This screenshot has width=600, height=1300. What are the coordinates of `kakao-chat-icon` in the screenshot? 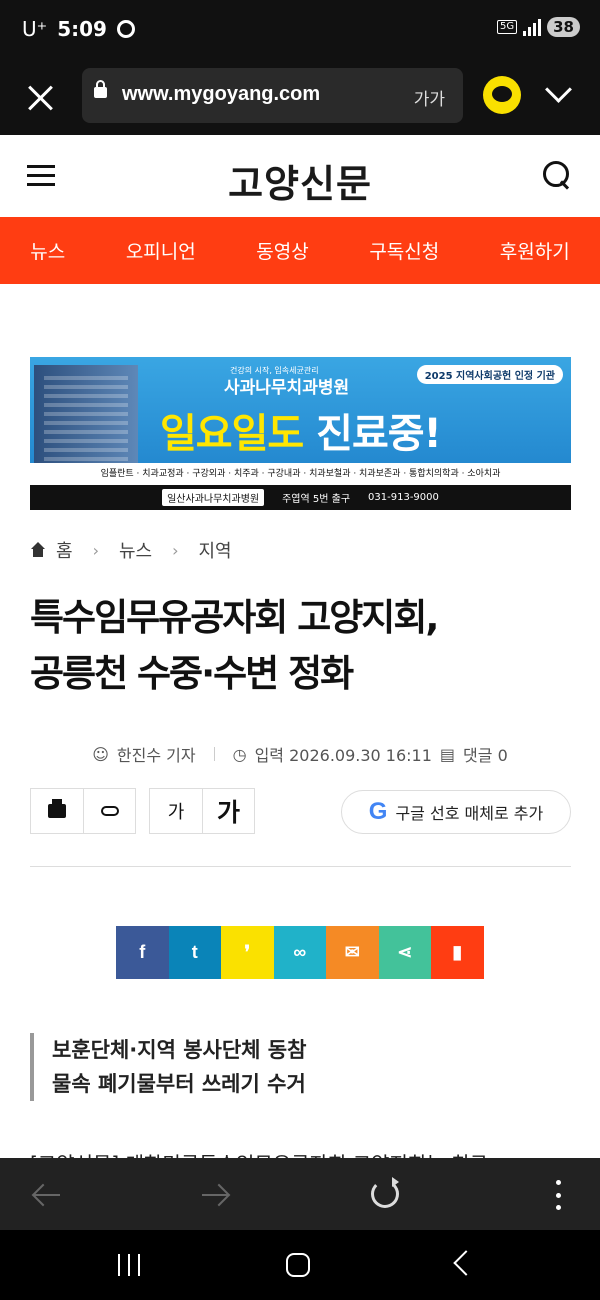 It's located at (502, 95).